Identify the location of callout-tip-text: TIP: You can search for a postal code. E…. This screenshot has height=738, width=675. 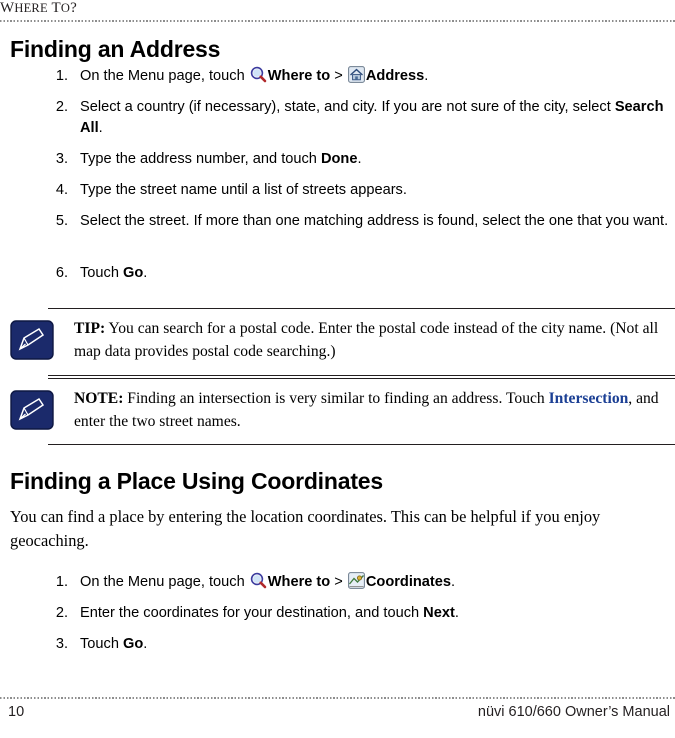
(374, 340).